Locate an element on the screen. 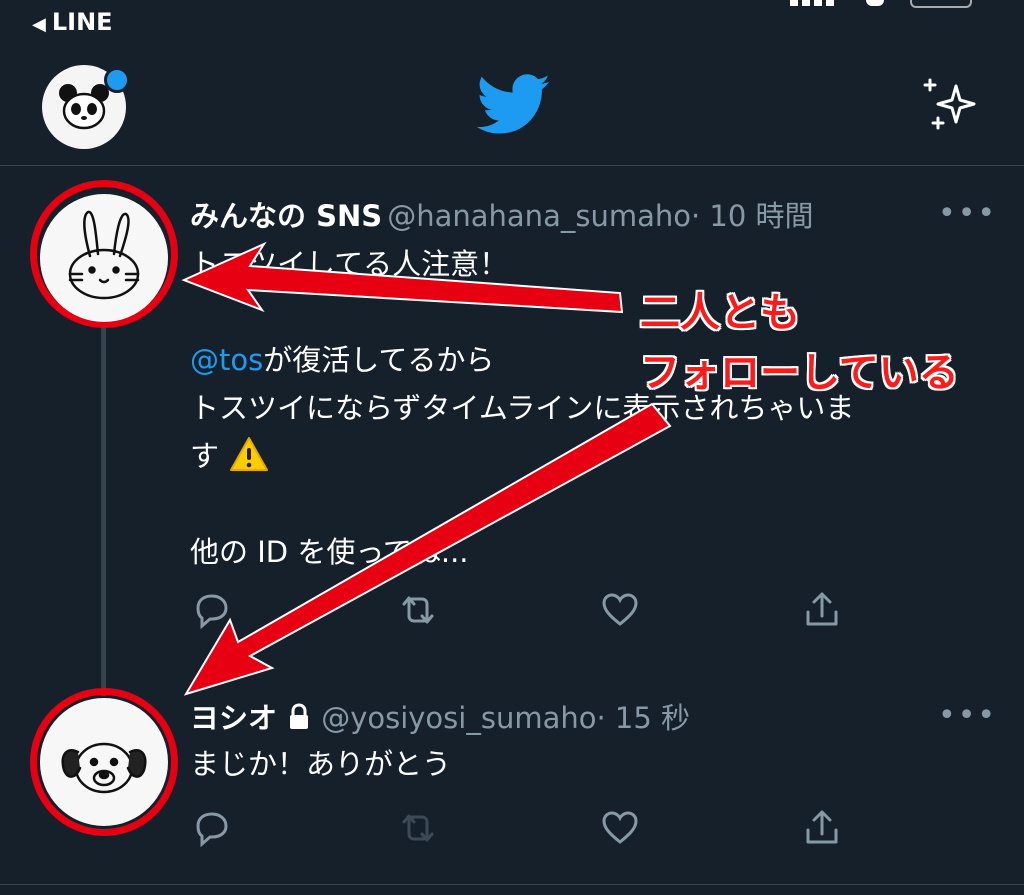 Image resolution: width=1024 pixels, height=895 pixels. annotation-line-1: 二人とも is located at coordinates (720, 313).